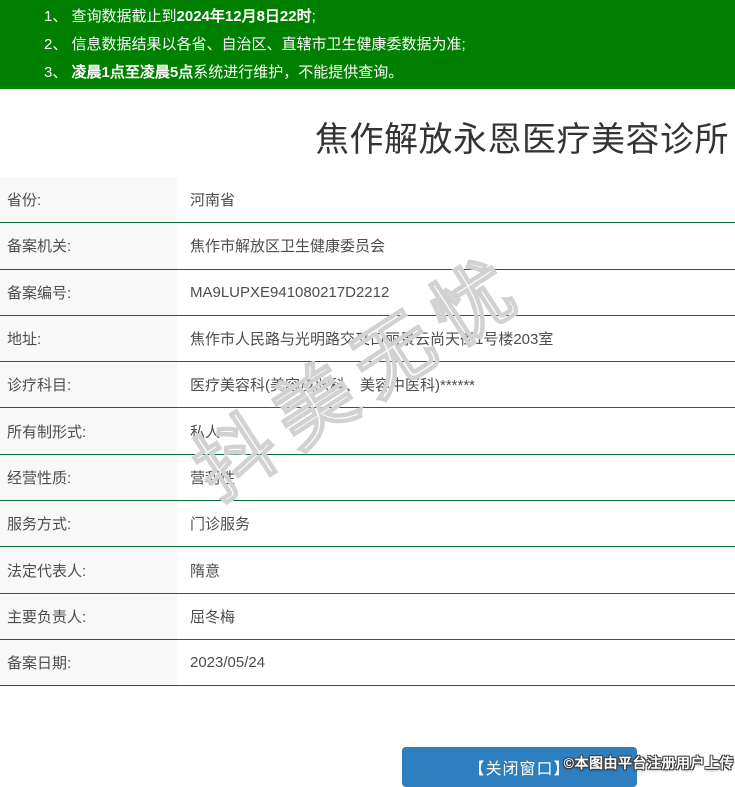  I want to click on row-label: 法定代表人:, so click(88, 570).